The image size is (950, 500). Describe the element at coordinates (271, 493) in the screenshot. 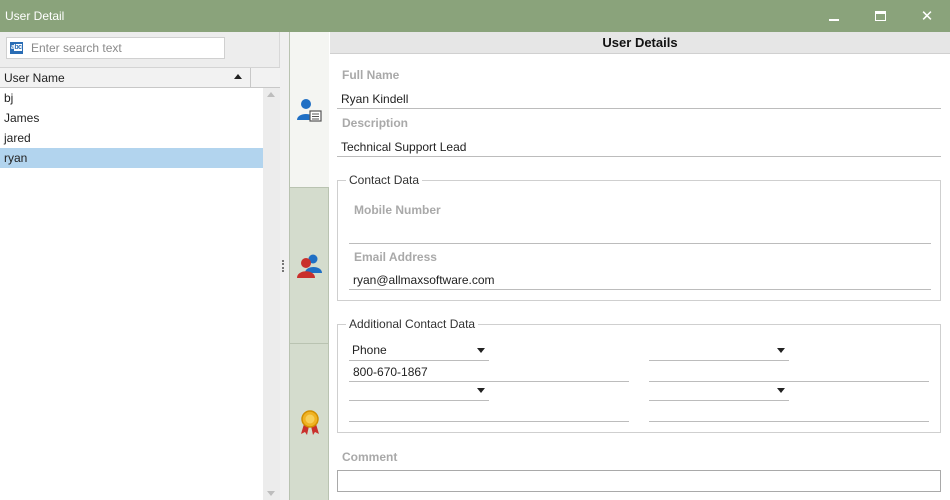

I see `scroll-down-icon` at that location.